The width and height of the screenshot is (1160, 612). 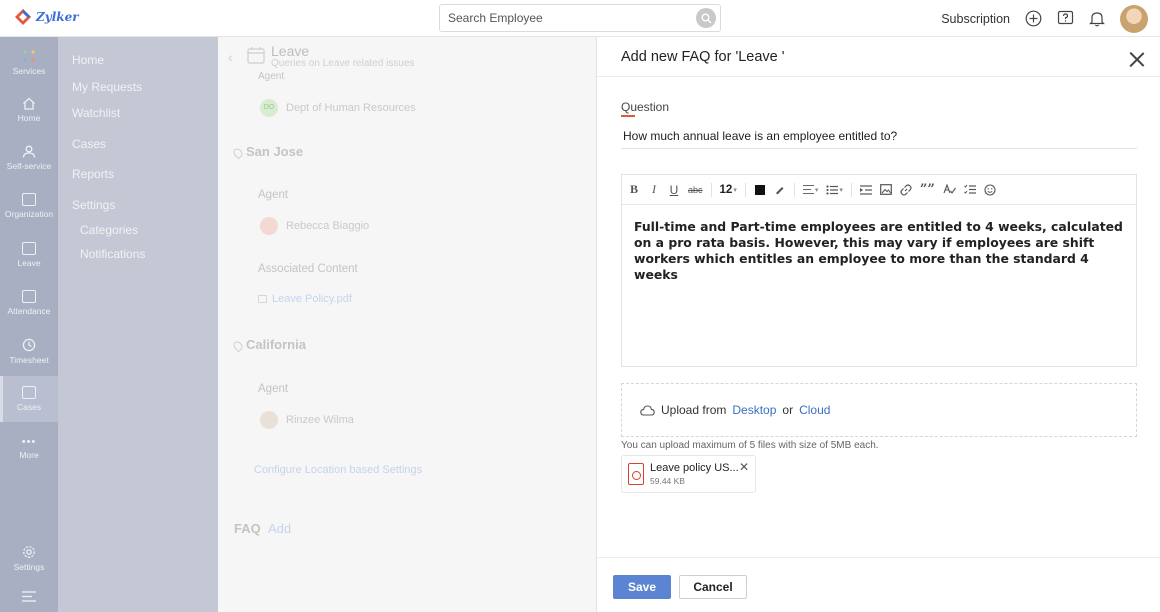 I want to click on rail-item-organization: Organization, so click(x=29, y=206).